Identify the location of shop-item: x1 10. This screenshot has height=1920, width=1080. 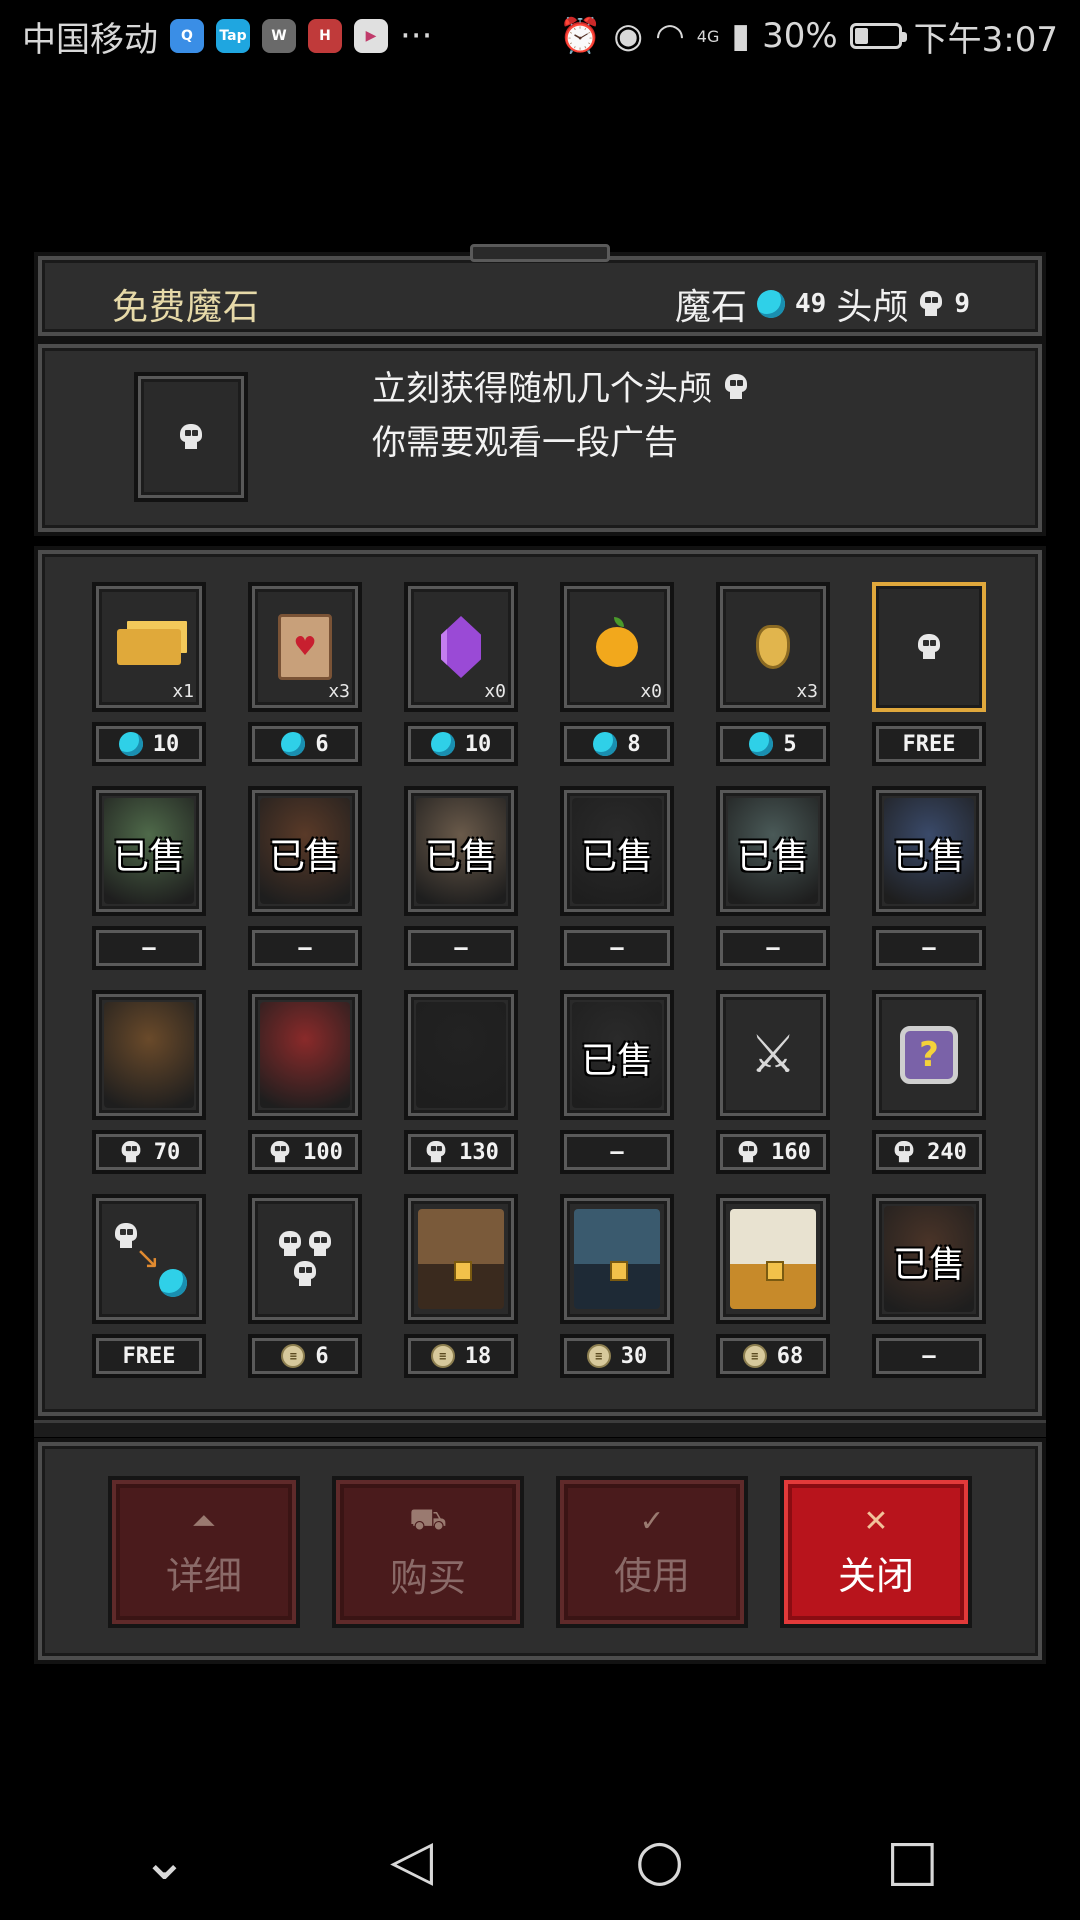
(149, 674).